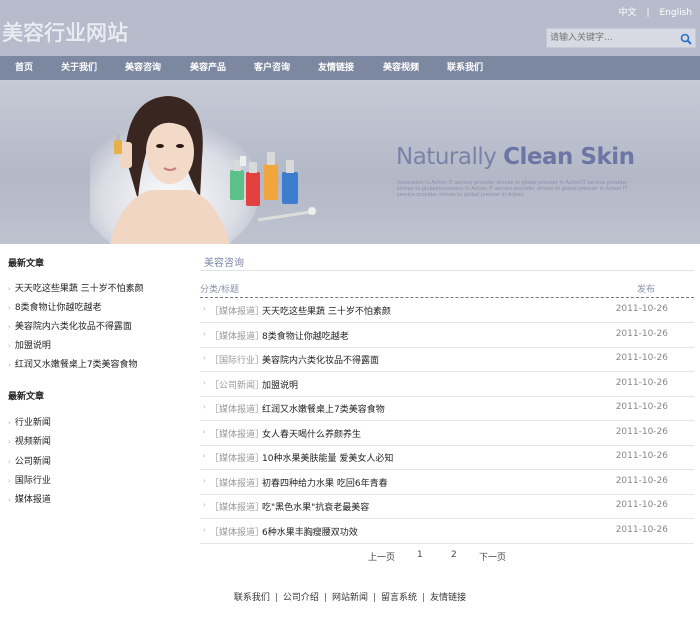 The height and width of the screenshot is (617, 700). I want to click on row-title: 8类食物让你越吃越老, so click(305, 335).